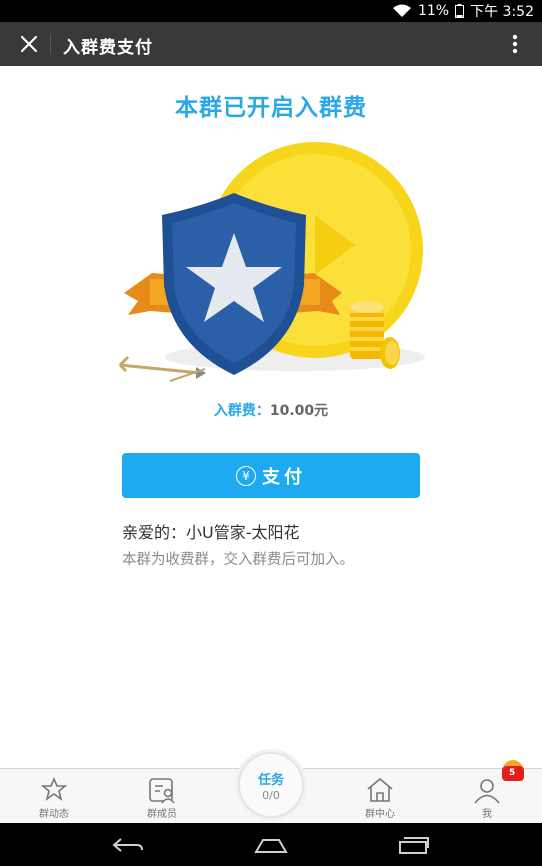  I want to click on greeting: 亲爱的：小U管家-太阳花, so click(211, 532).